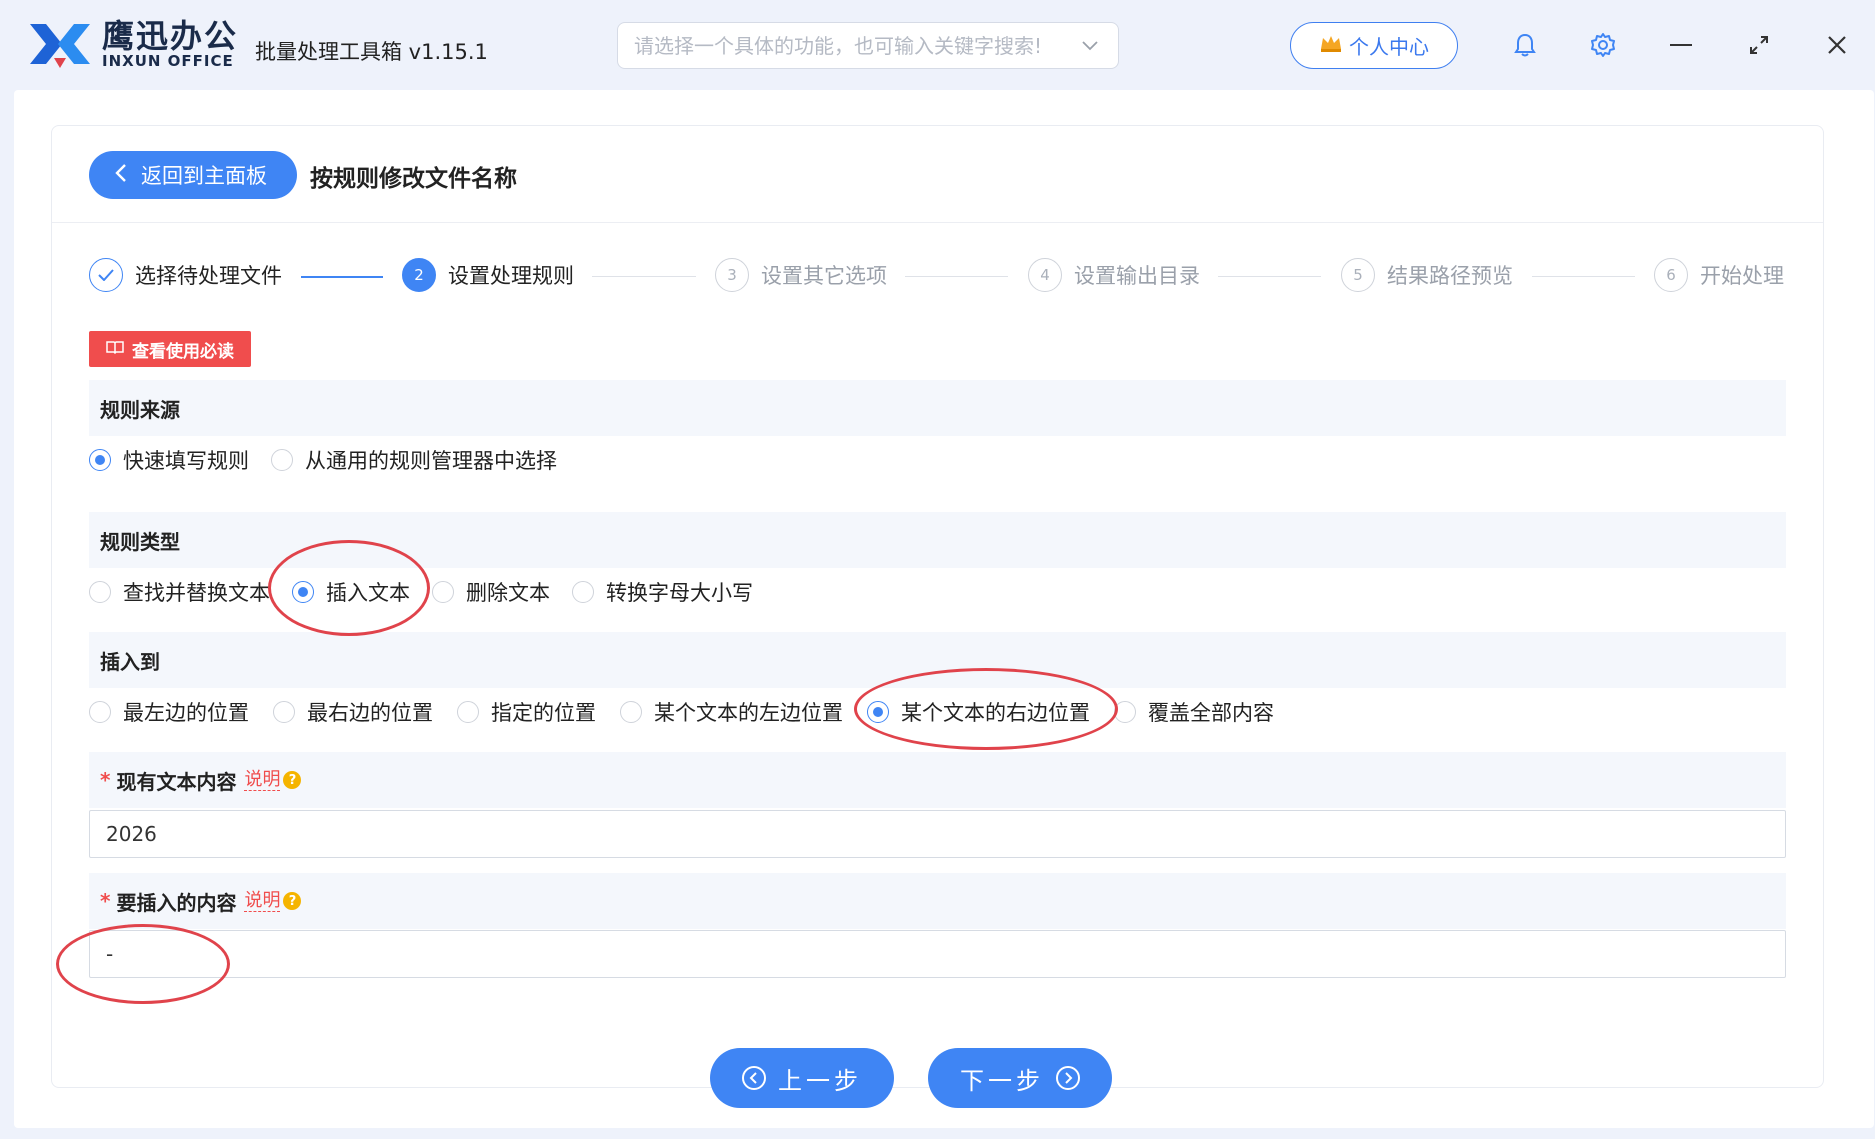 Image resolution: width=1875 pixels, height=1139 pixels. I want to click on read-notice-button: 查看使用必读, so click(170, 349).